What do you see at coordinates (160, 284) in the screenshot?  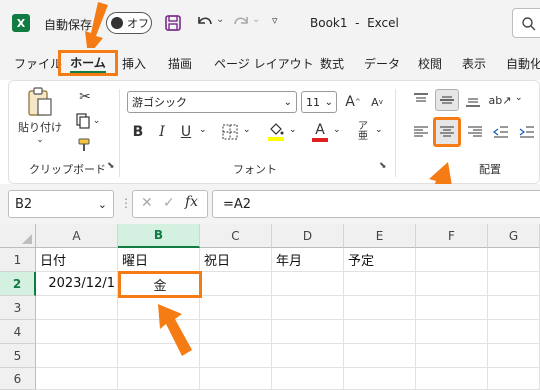 I see `selected-cell-b2: 金` at bounding box center [160, 284].